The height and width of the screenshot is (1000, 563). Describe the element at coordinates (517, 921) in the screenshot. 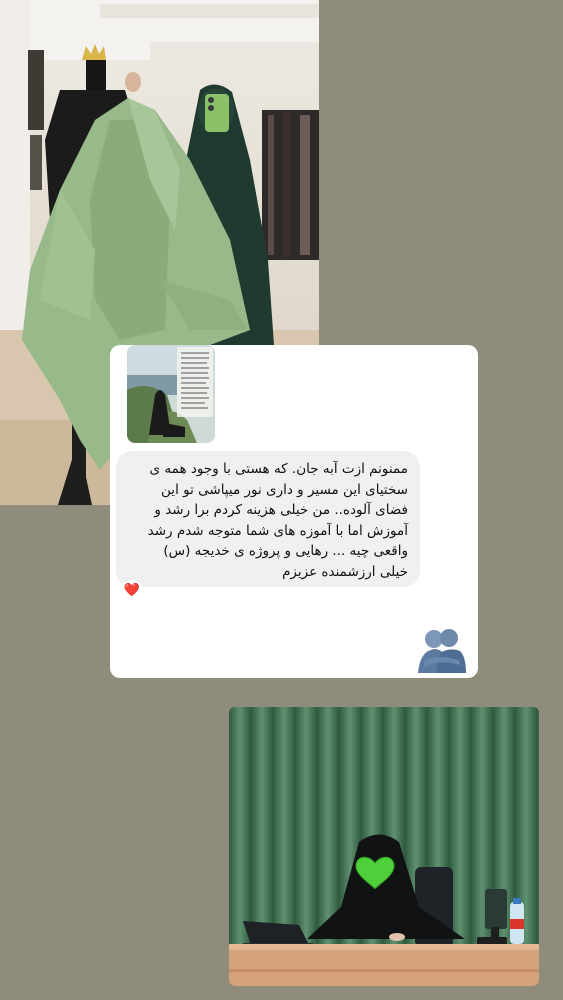

I see `water-bottle-icon` at that location.